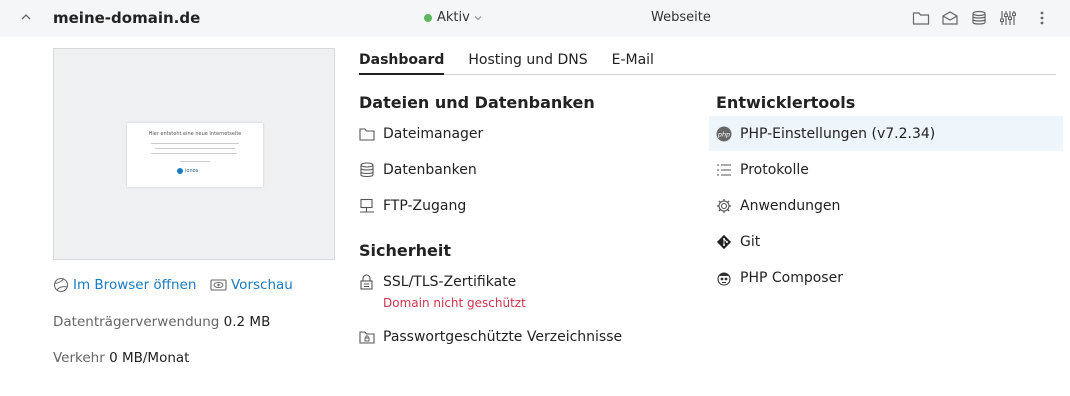 The width and height of the screenshot is (1070, 396). I want to click on file-manager-item: Dateimanager, so click(421, 134).